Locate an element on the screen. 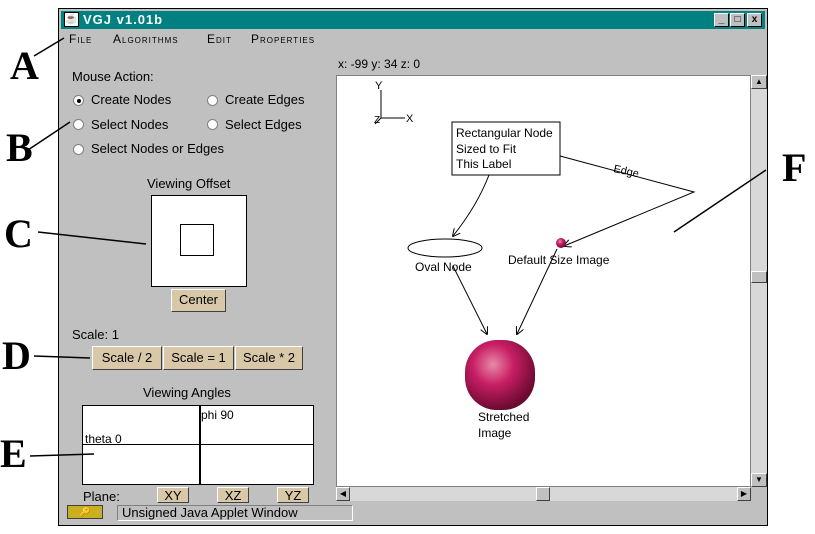 Image resolution: width=815 pixels, height=534 pixels. horizontal-scroll-thumb is located at coordinates (543, 494).